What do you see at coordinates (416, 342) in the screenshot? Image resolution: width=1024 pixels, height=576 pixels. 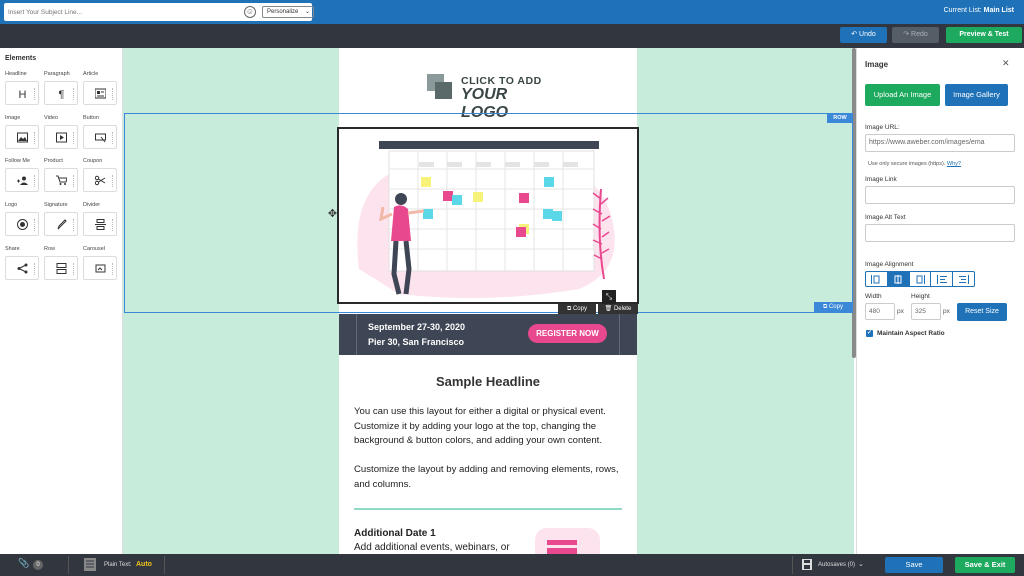 I see `event-location: Pier 30, San Francisco` at bounding box center [416, 342].